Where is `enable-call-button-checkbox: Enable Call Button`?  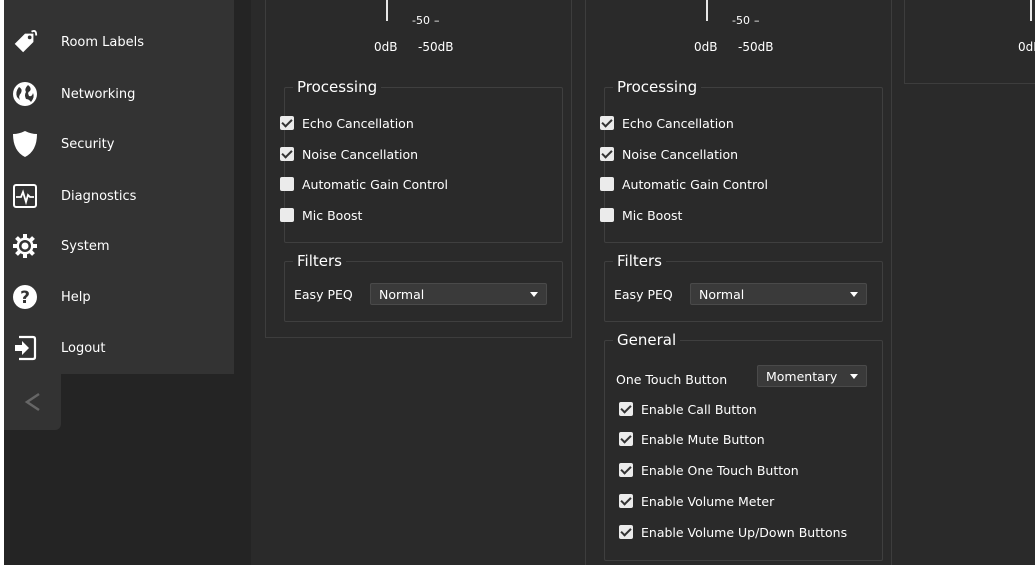
enable-call-button-checkbox: Enable Call Button is located at coordinates (688, 409).